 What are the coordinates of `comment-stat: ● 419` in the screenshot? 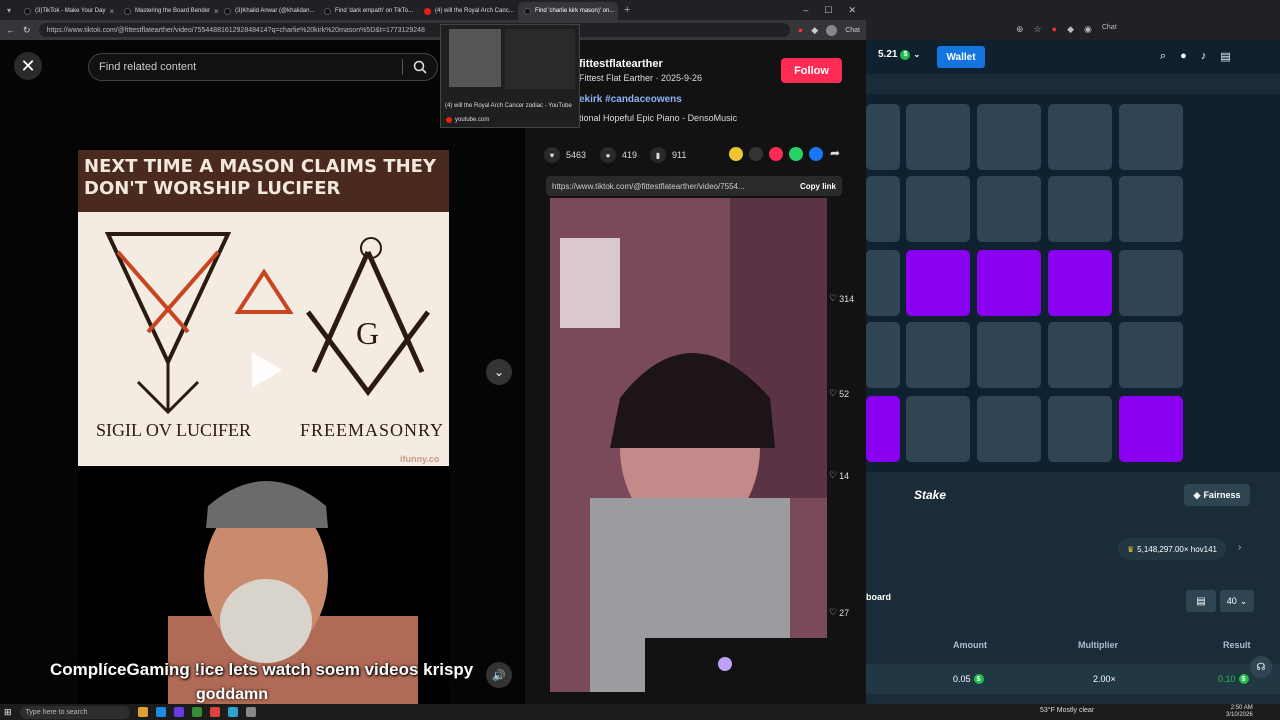 It's located at (618, 155).